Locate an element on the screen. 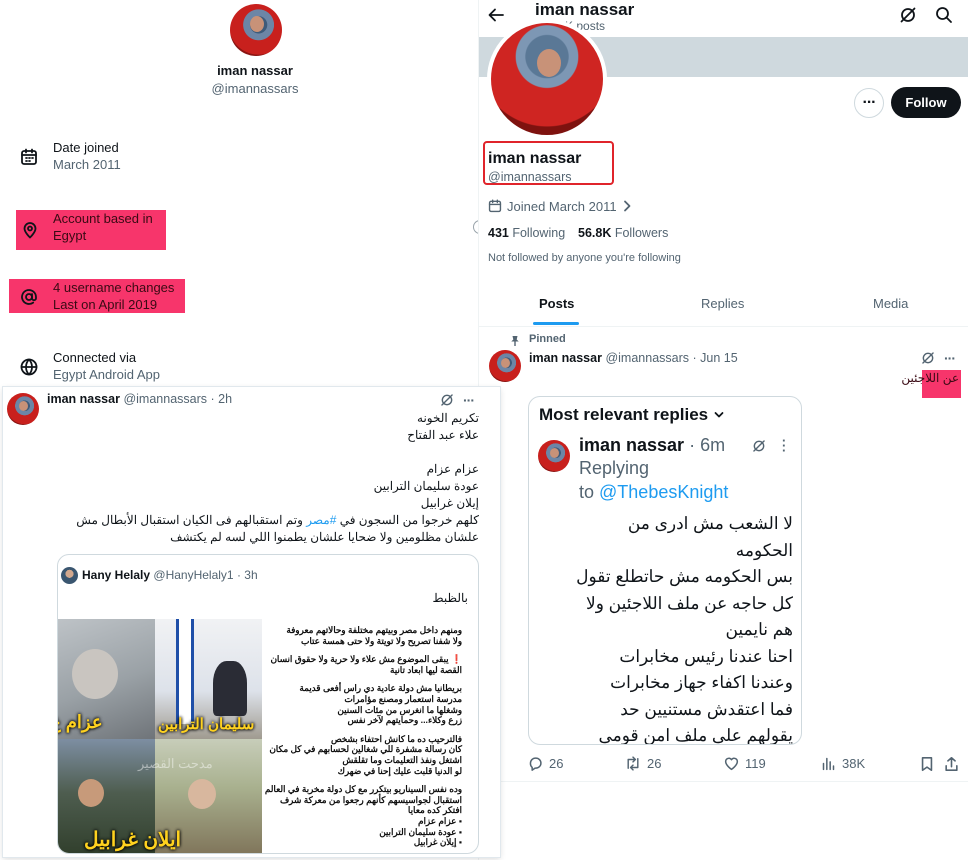 The width and height of the screenshot is (968, 860). follow-button: Follow is located at coordinates (926, 102).